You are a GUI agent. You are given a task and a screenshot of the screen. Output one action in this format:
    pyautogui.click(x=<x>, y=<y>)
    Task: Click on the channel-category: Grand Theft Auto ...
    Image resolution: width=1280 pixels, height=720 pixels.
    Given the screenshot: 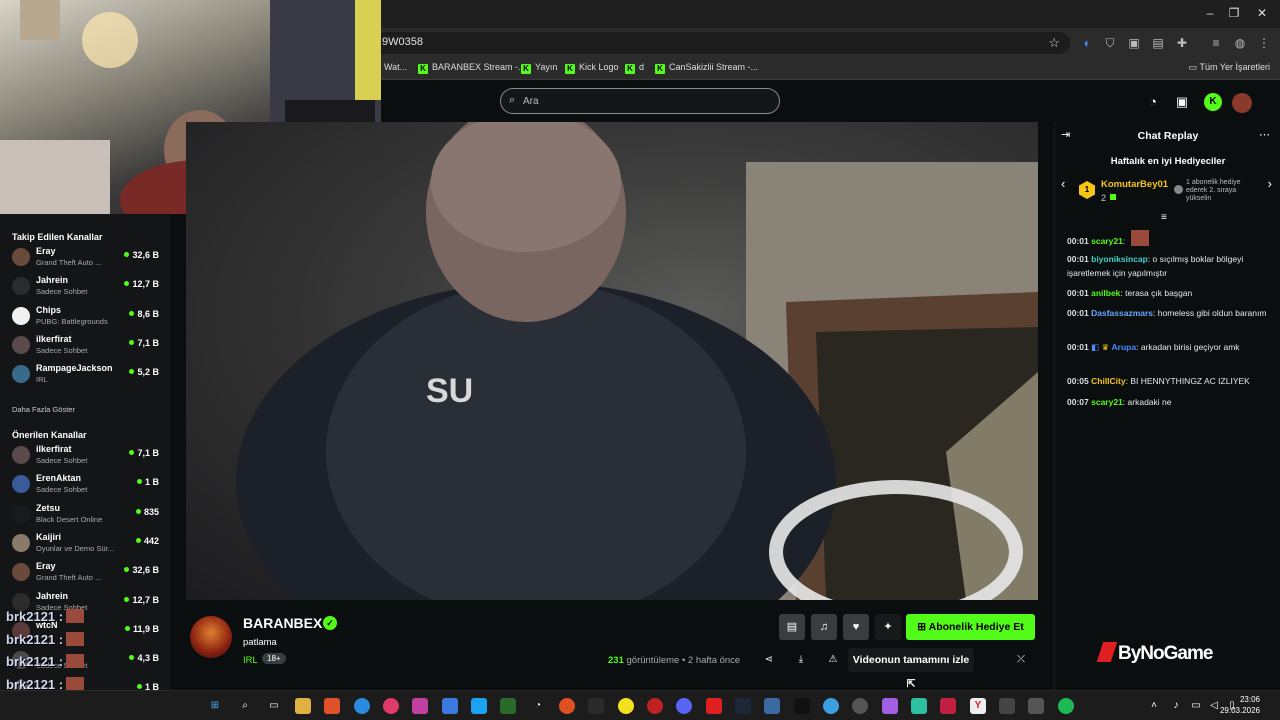 What is the action you would take?
    pyautogui.click(x=69, y=262)
    